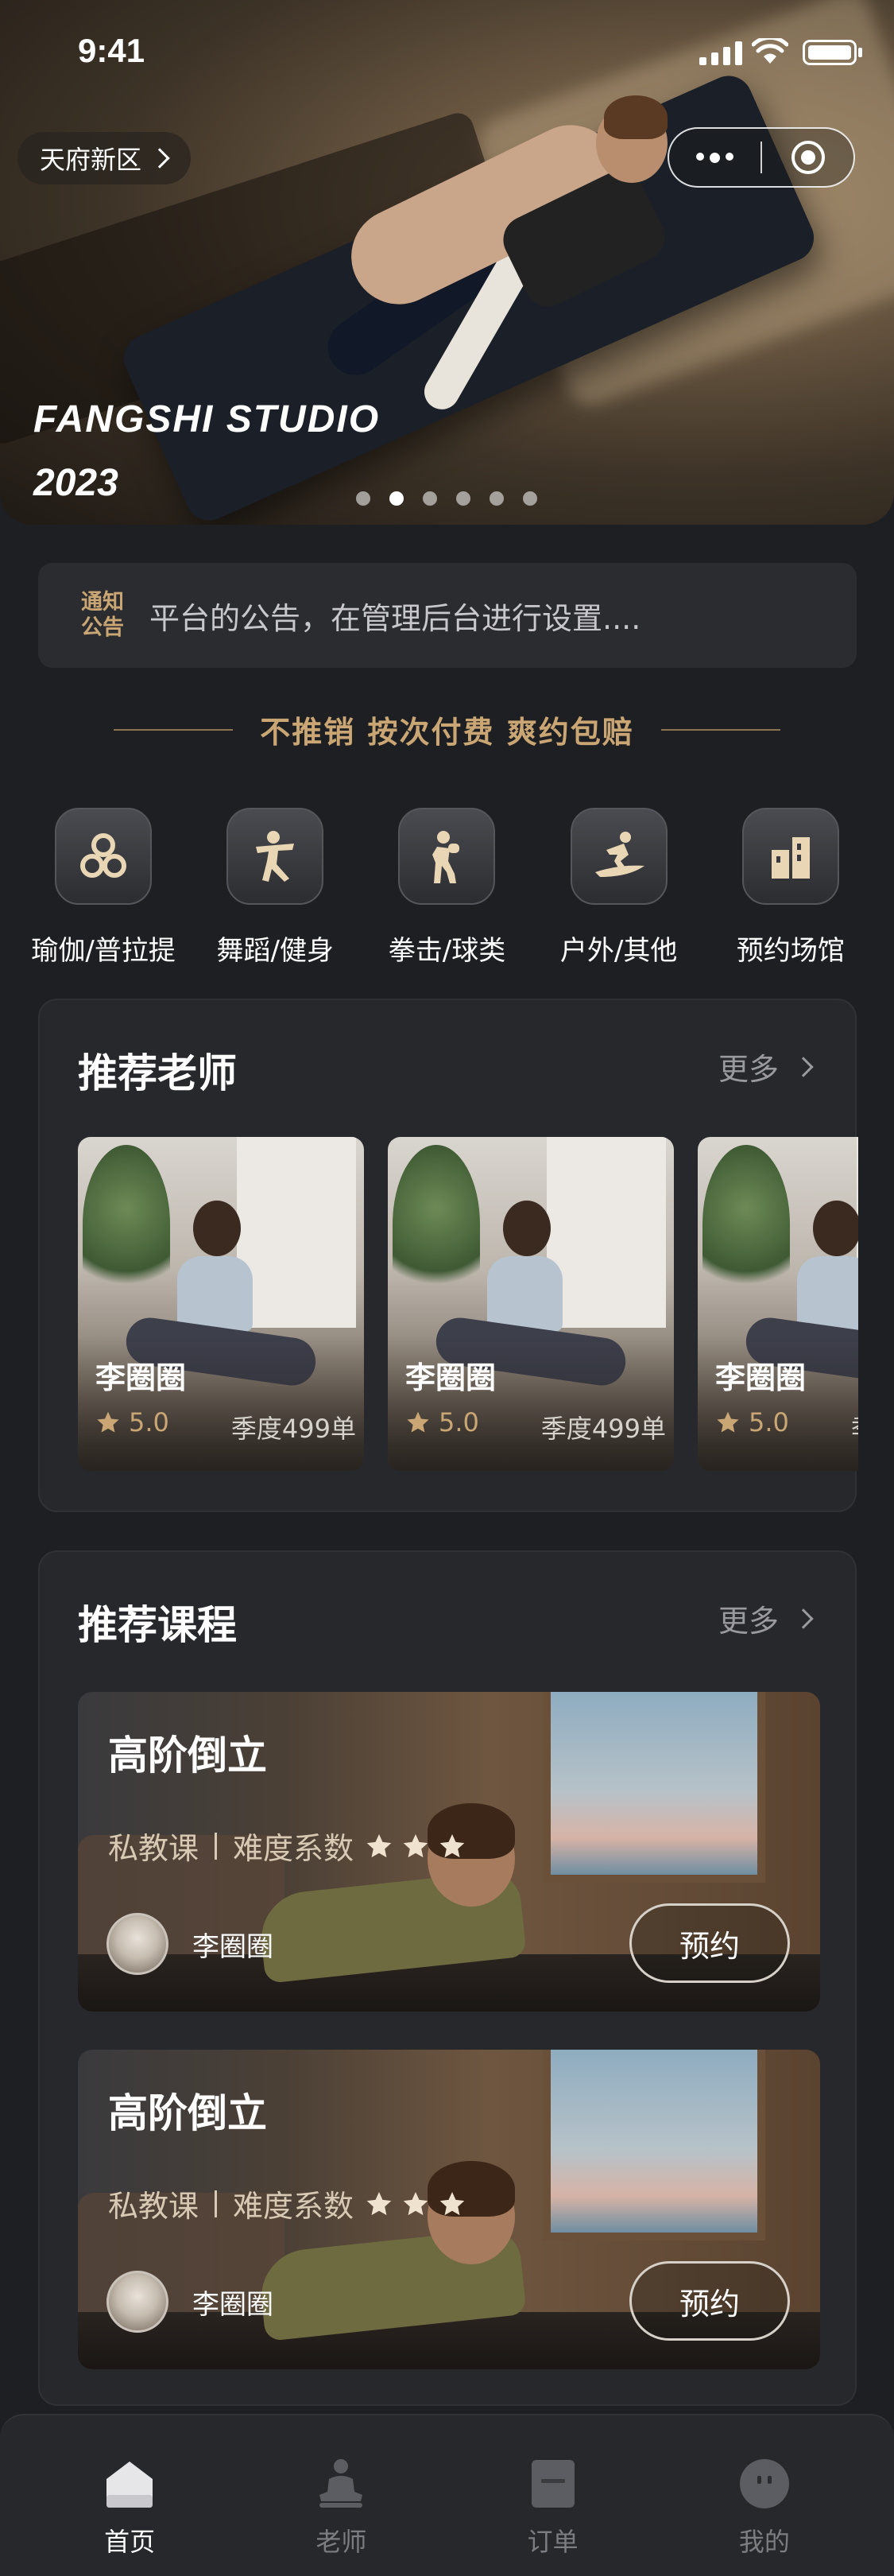 This screenshot has height=2576, width=894. Describe the element at coordinates (442, 1422) in the screenshot. I see `teacher-rating: 5.0` at that location.